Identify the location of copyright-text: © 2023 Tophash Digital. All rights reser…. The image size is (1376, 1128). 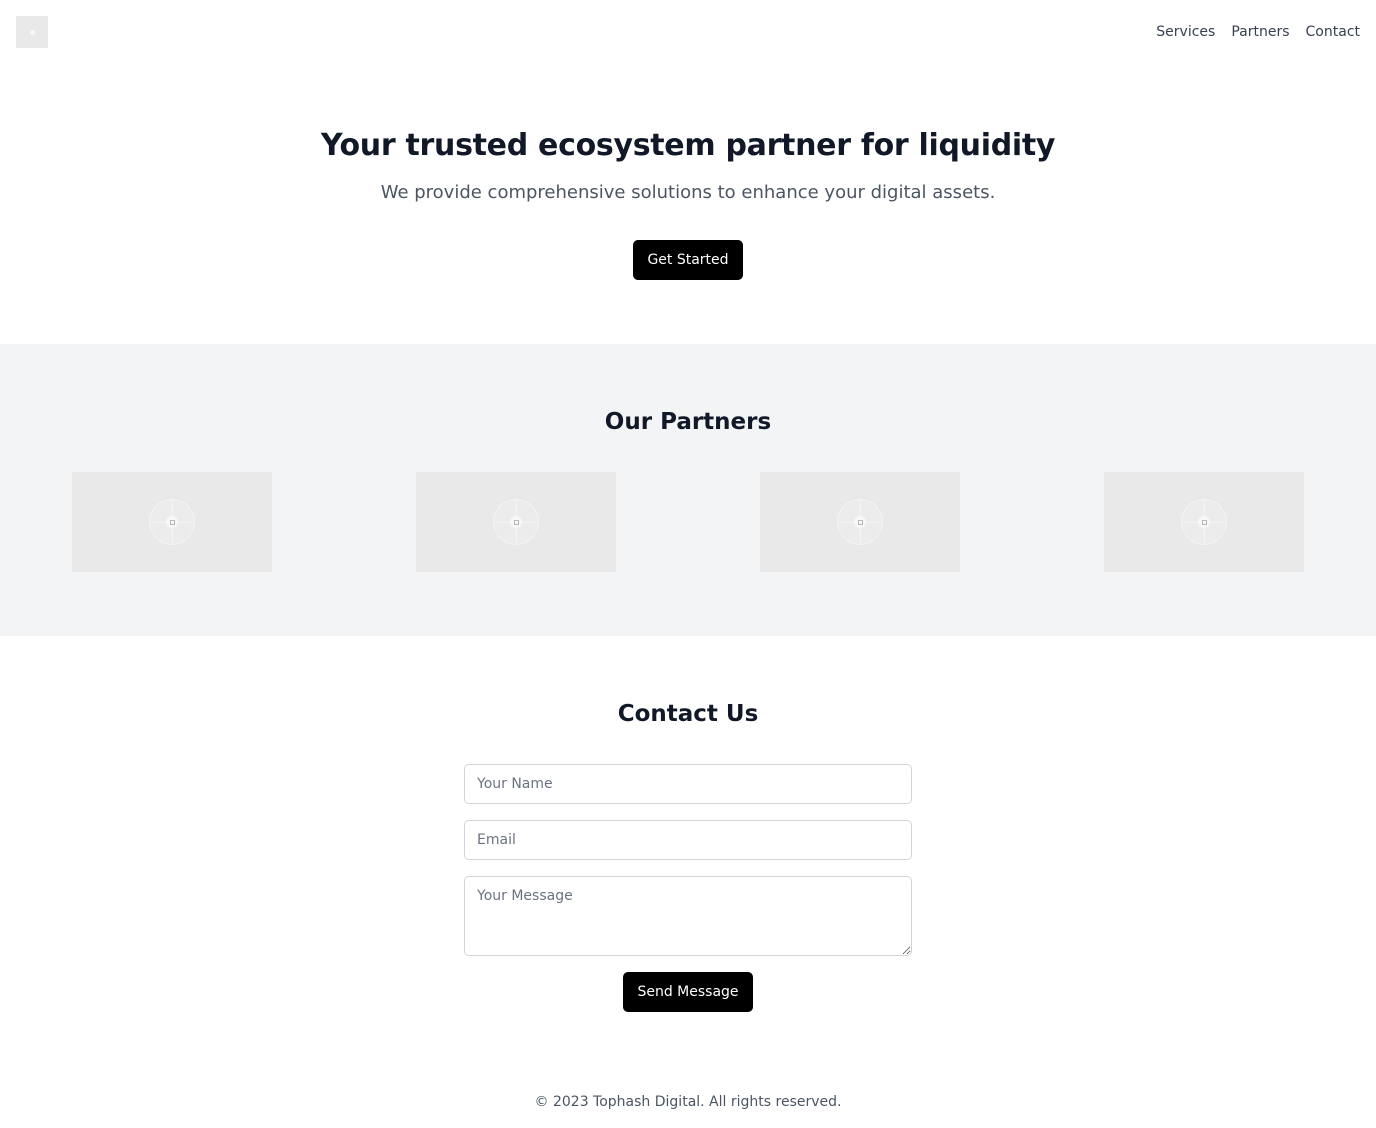
(688, 1102).